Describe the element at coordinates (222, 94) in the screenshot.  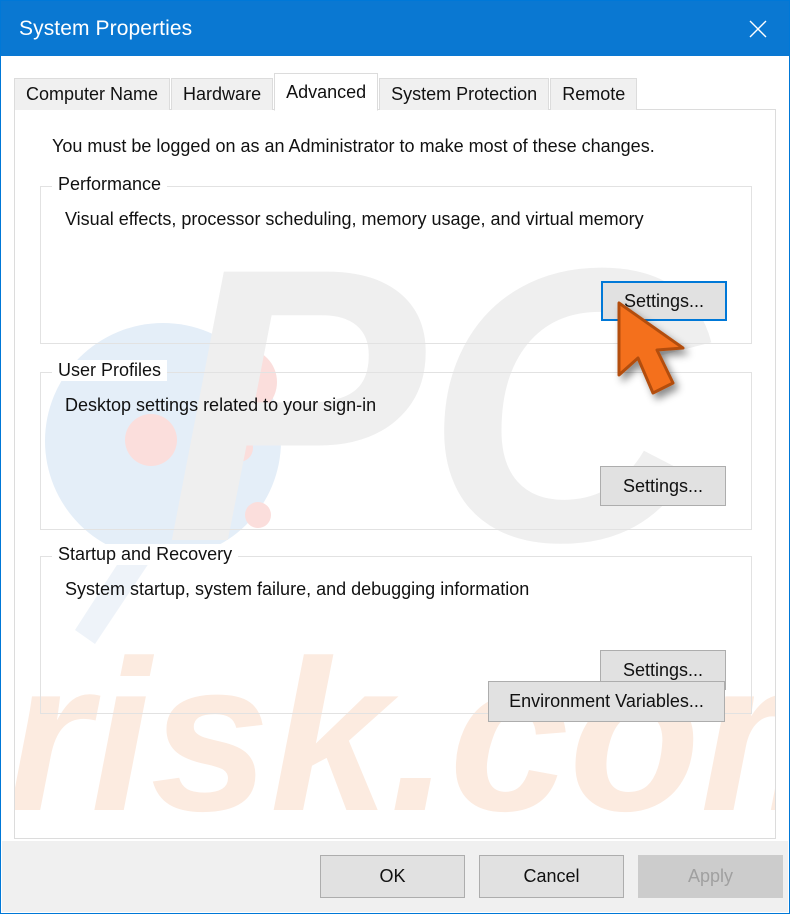
I see `tab-hardware: Hardware` at that location.